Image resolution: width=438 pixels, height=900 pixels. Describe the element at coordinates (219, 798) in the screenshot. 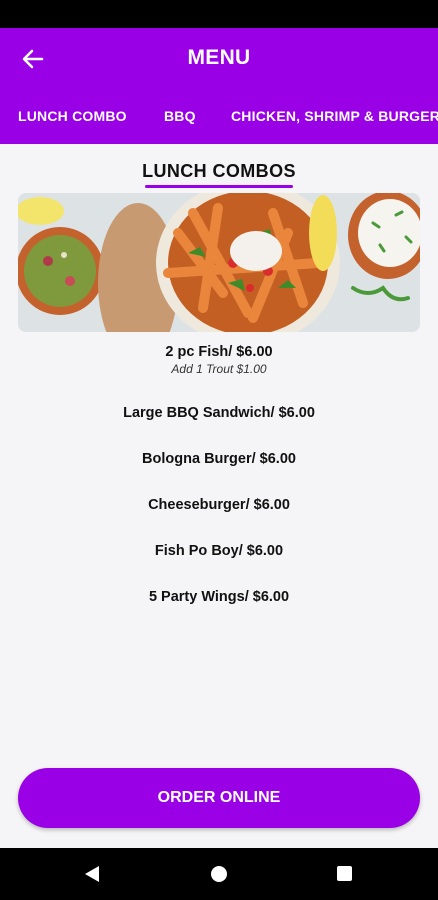

I see `order-online-button: ORDER ONLINE` at that location.